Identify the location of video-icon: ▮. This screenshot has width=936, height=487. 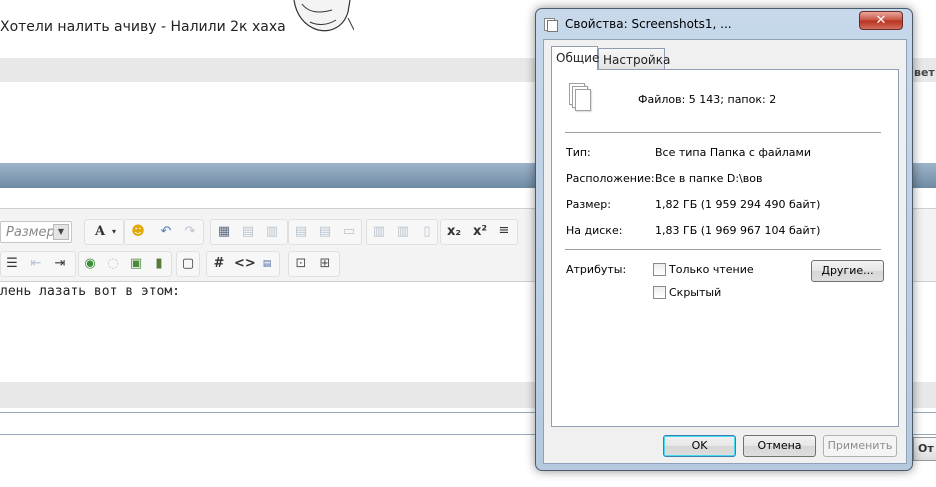
(159, 264).